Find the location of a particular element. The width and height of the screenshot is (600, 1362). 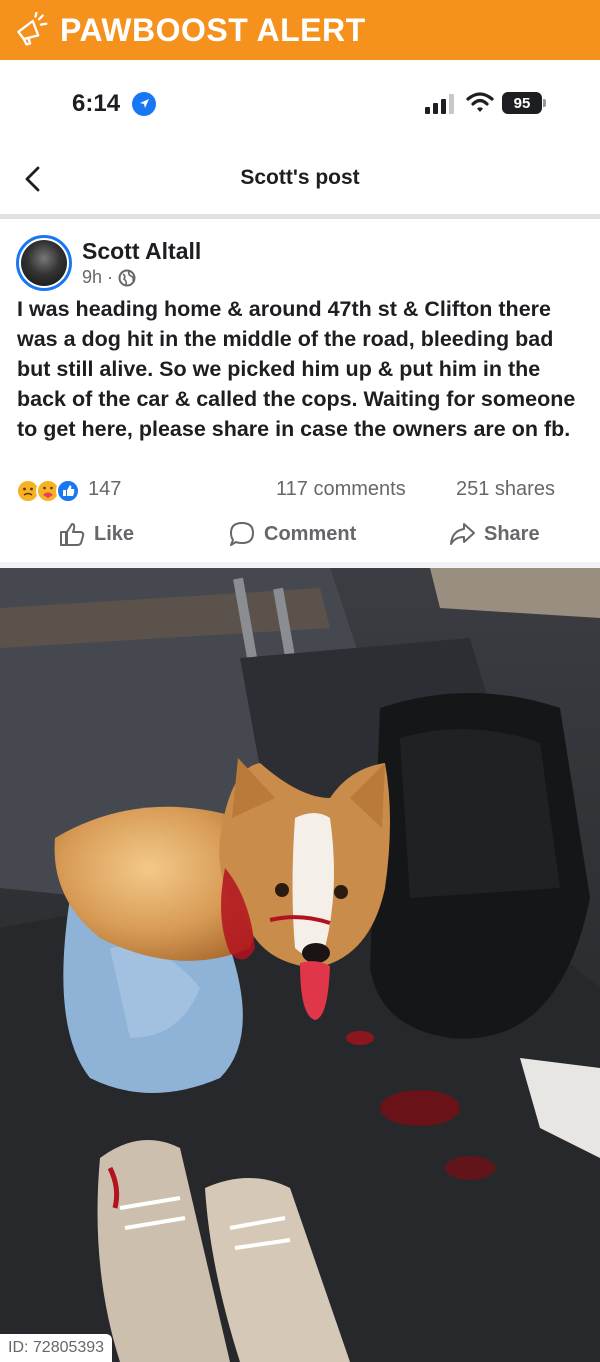

pawboost-banner: PAWBOOST ALERT is located at coordinates (300, 30).